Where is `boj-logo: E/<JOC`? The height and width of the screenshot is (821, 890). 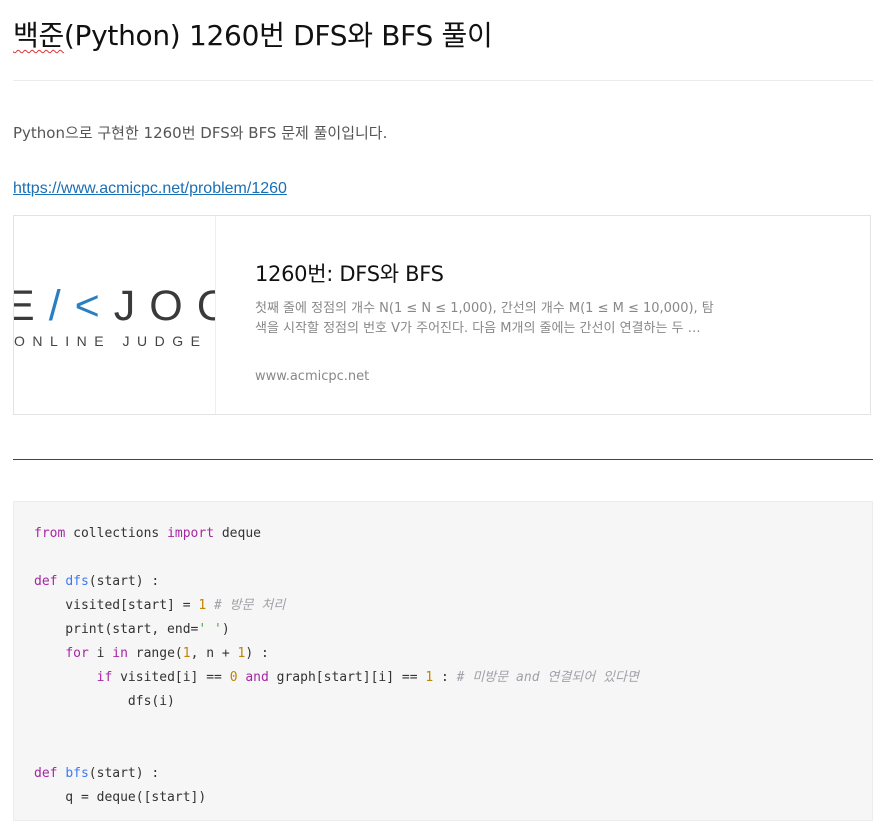
boj-logo: E/<JOC is located at coordinates (114, 306).